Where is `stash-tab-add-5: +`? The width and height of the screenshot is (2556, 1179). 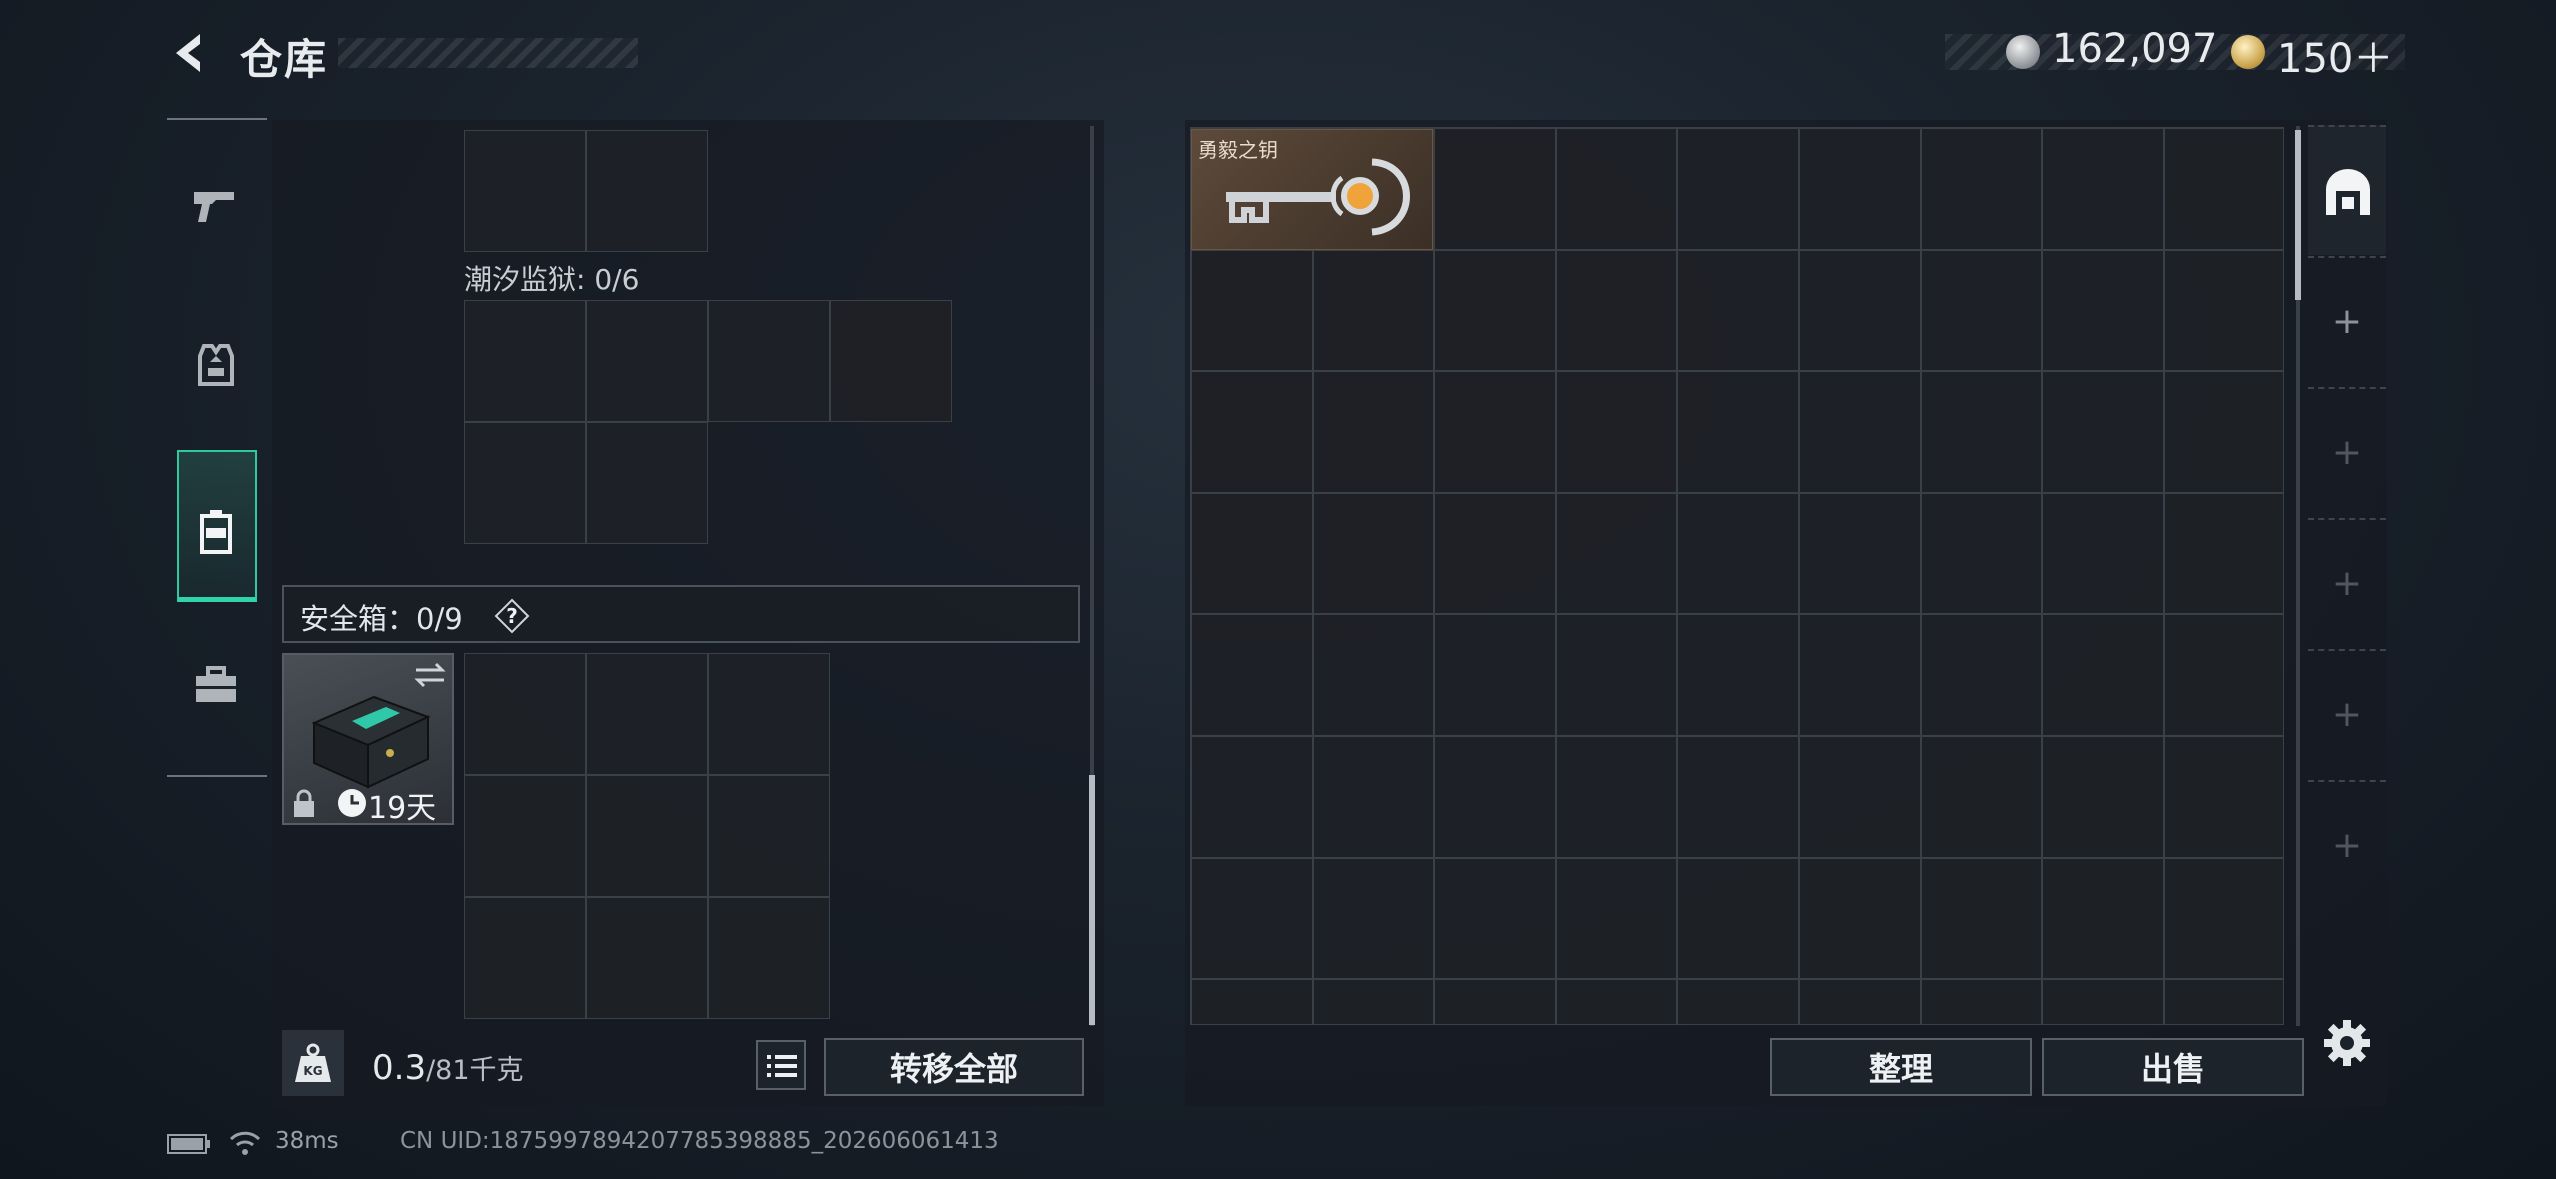
stash-tab-add-5: + is located at coordinates (2347, 845).